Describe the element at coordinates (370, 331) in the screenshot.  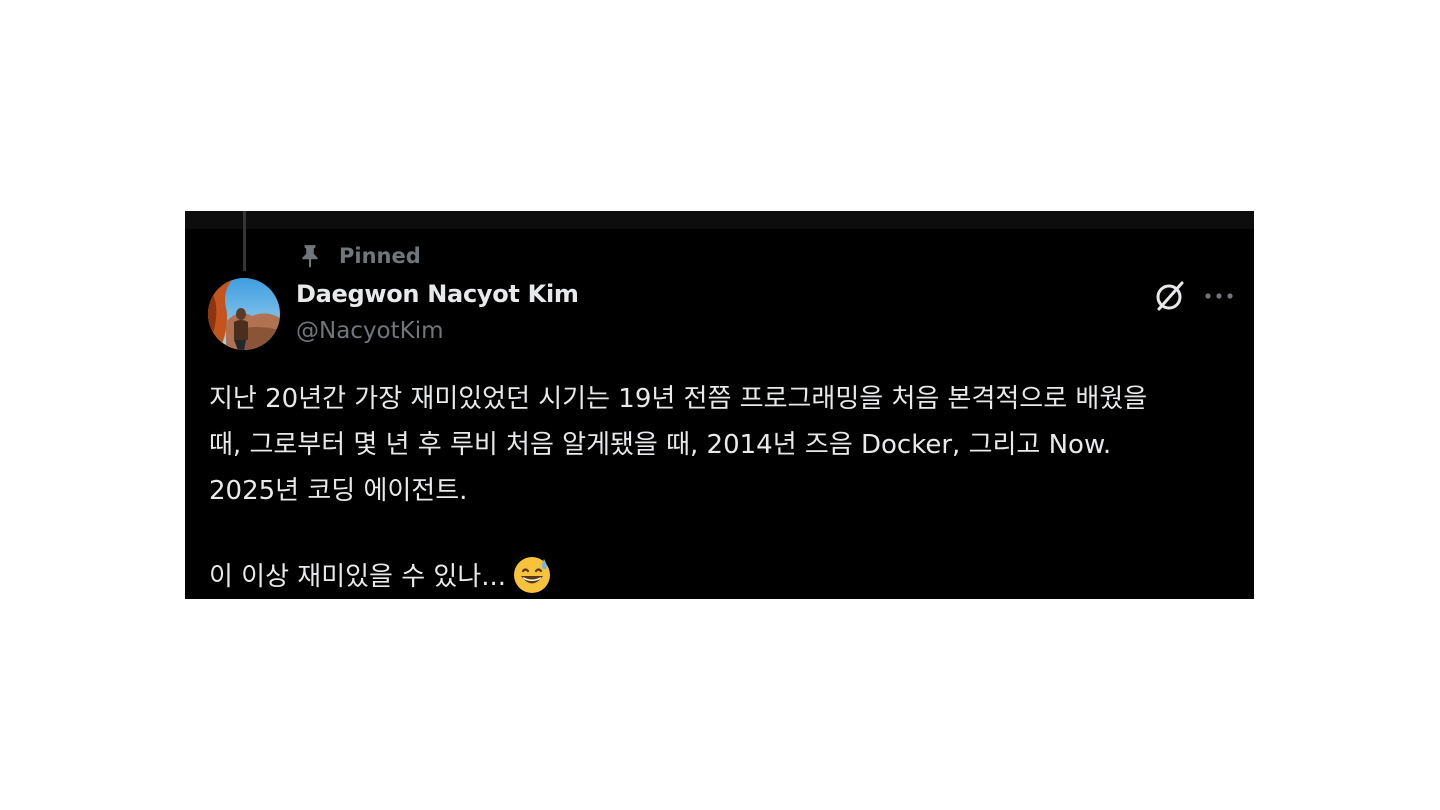
I see `author-handle: @NacyotKim` at that location.